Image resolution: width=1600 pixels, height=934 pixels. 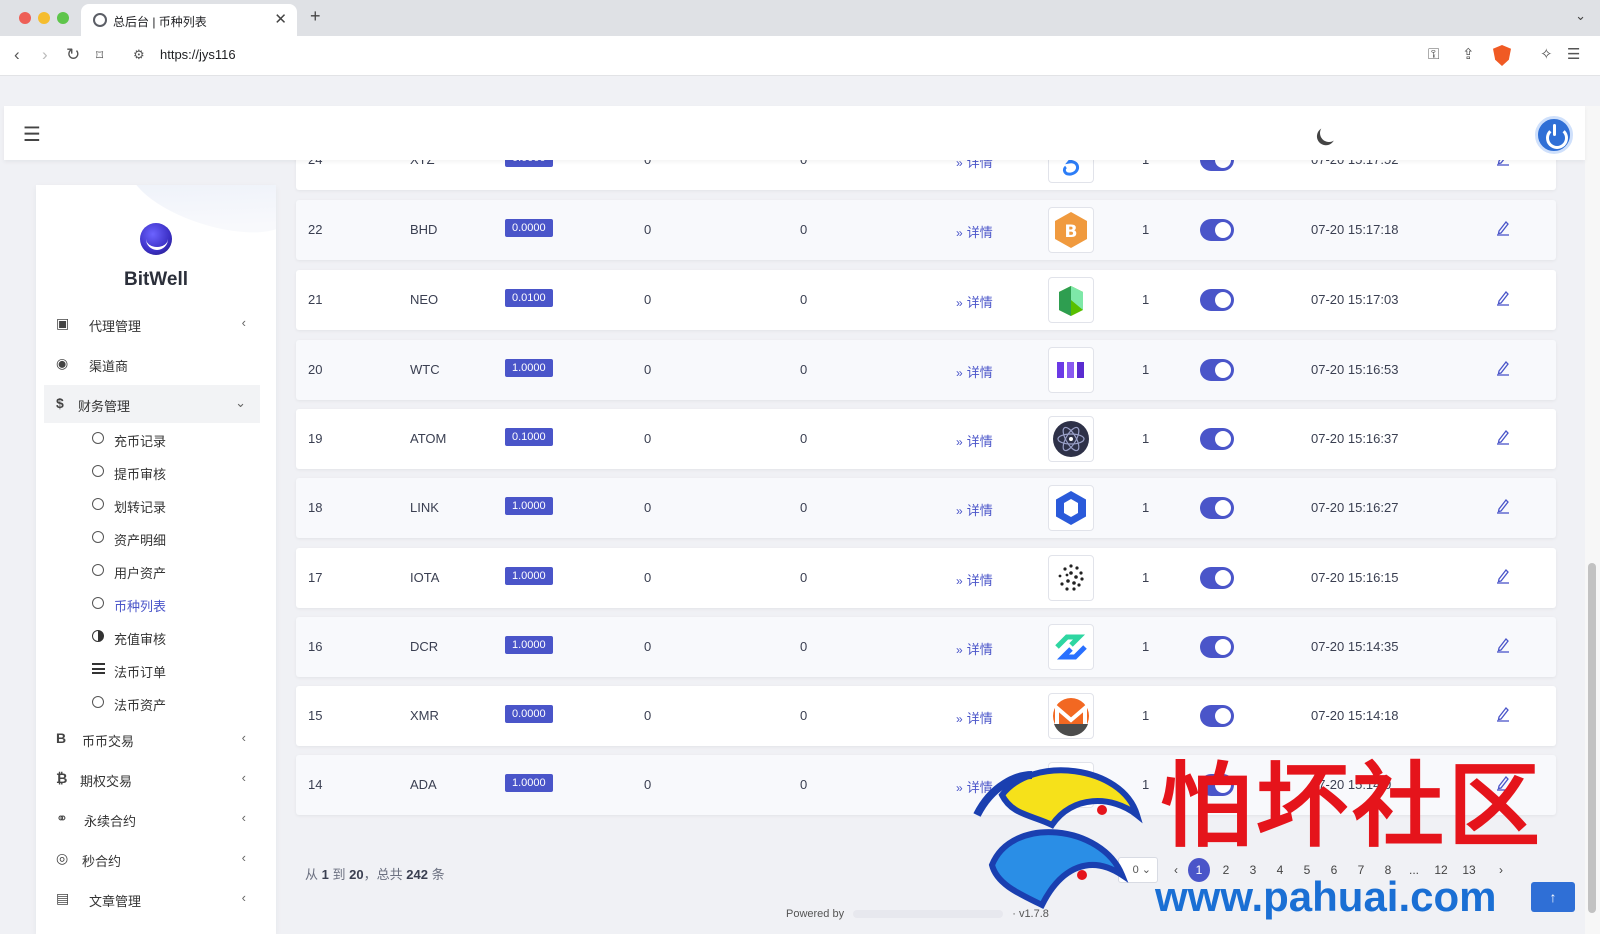 I want to click on created-time: 07-20 15:16:37, so click(x=1355, y=438).